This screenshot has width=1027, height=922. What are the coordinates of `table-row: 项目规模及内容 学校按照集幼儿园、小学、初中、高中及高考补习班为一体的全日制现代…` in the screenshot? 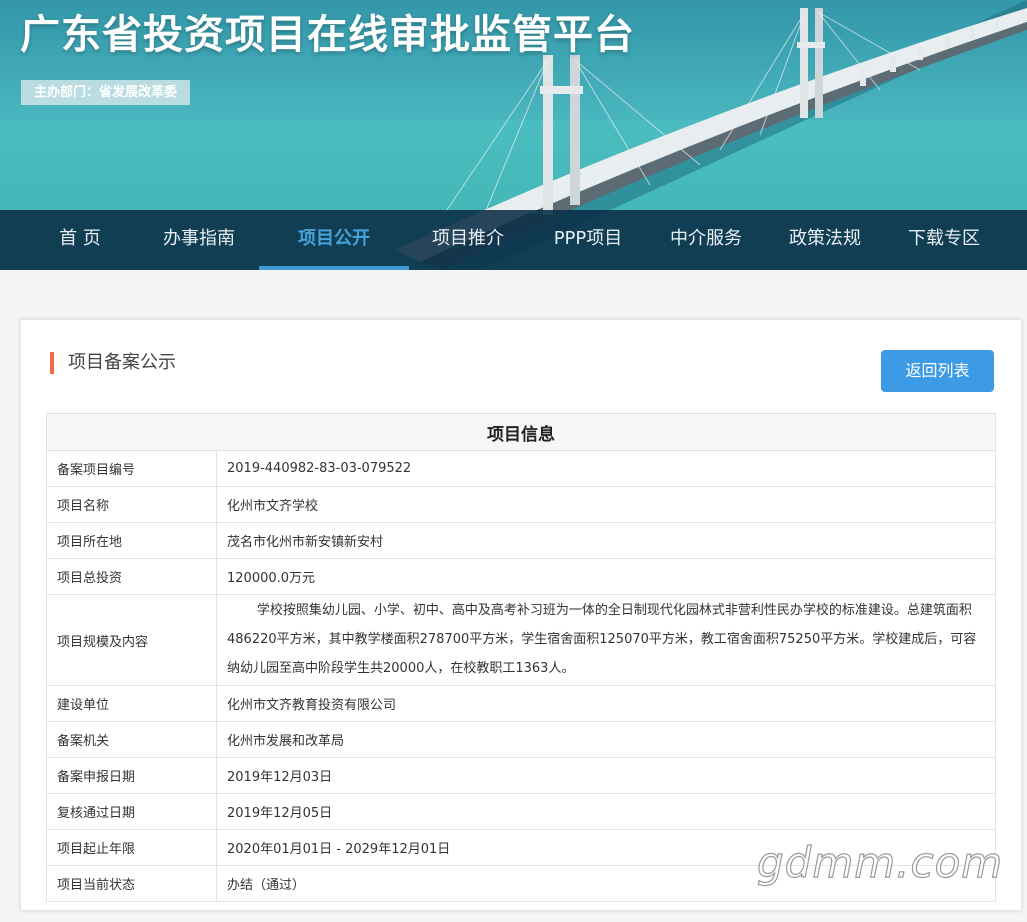 It's located at (521, 640).